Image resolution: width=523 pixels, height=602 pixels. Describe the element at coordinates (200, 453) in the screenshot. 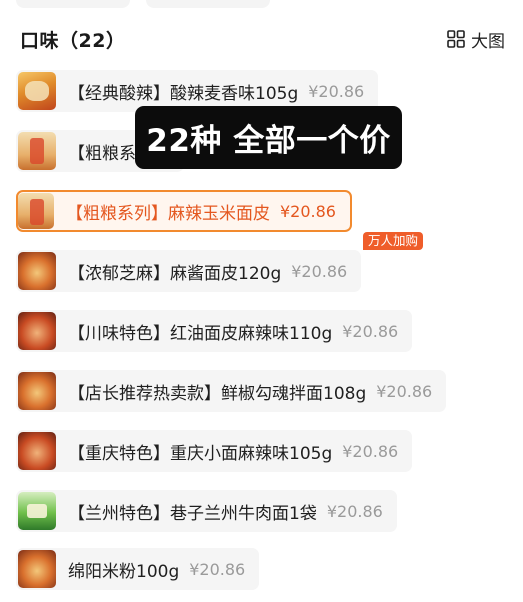

I see `flavor-option-name: 【重庆特色】重庆小面麻辣味105g` at that location.